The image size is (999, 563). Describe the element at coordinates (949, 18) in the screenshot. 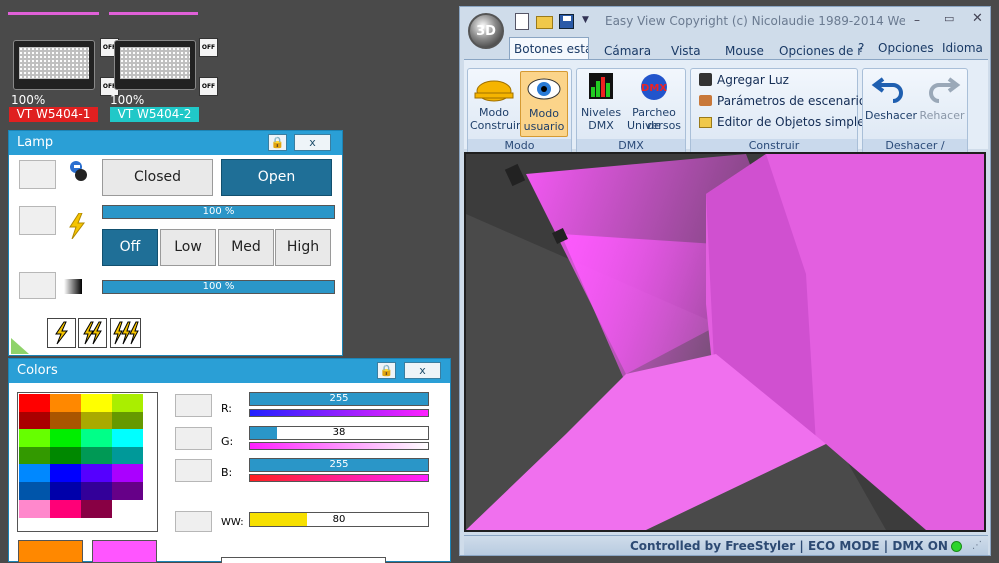

I see `maximize-button: ▭` at that location.